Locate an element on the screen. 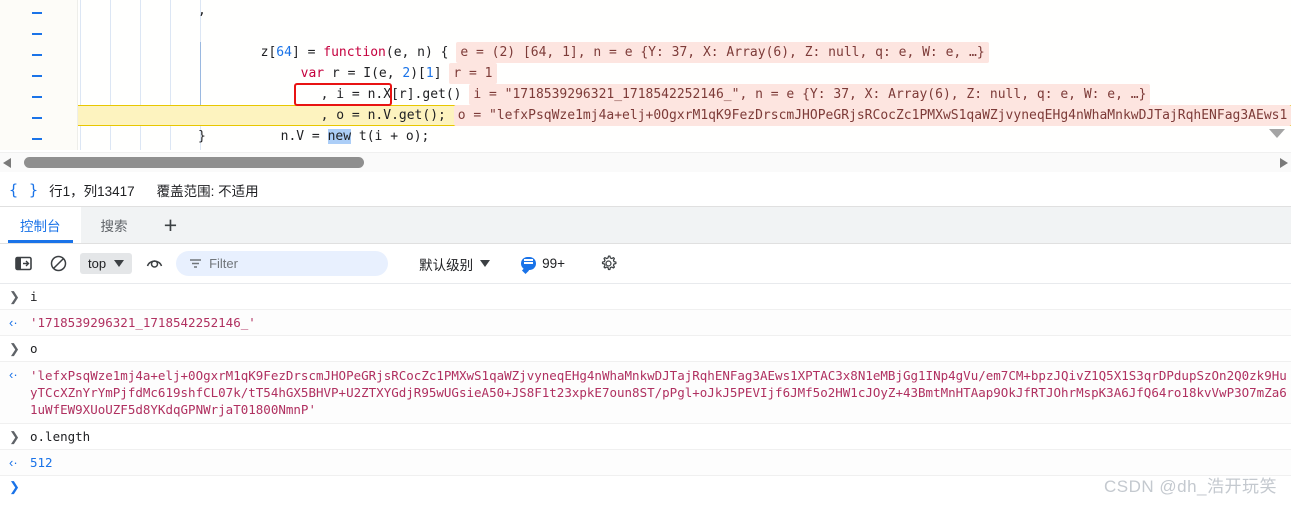 Image resolution: width=1291 pixels, height=505 pixels. editor-status-bar: { } 行1，列13417 覆盖范围: 不适用 is located at coordinates (645, 190).